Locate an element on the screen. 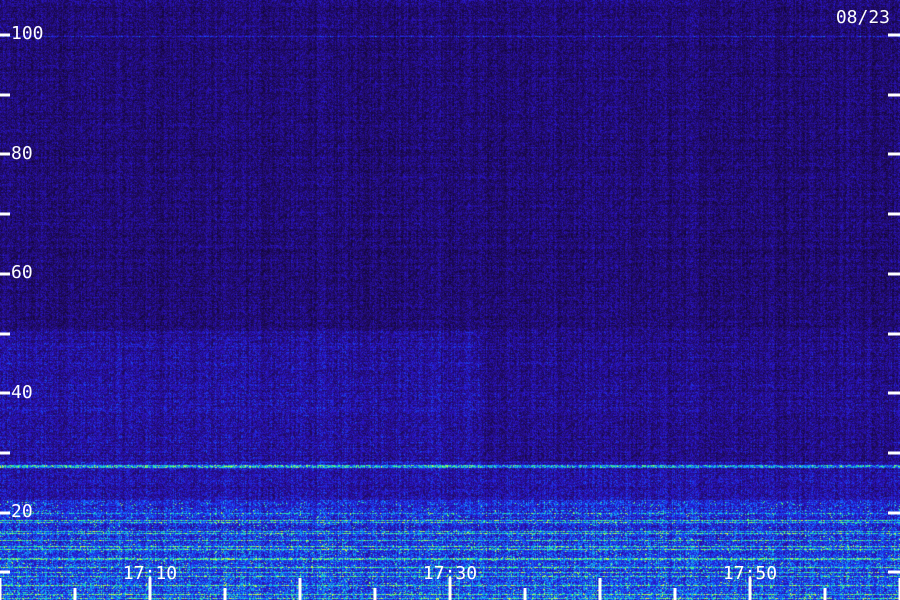 This screenshot has width=900, height=600. y-tick-label-80: 80 is located at coordinates (22, 153).